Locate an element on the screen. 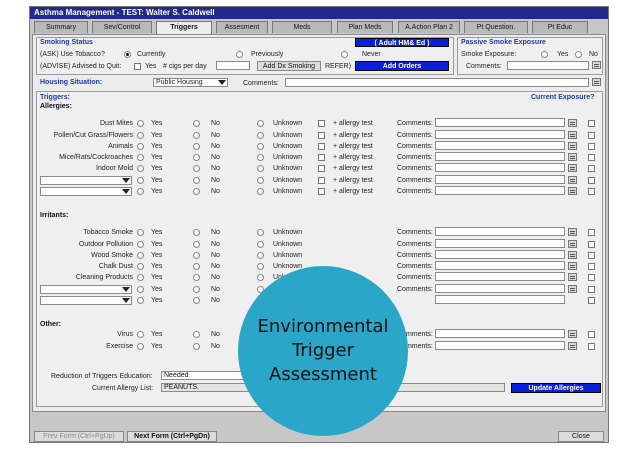 The width and height of the screenshot is (620, 451). housing-select: Public Housing is located at coordinates (190, 82).